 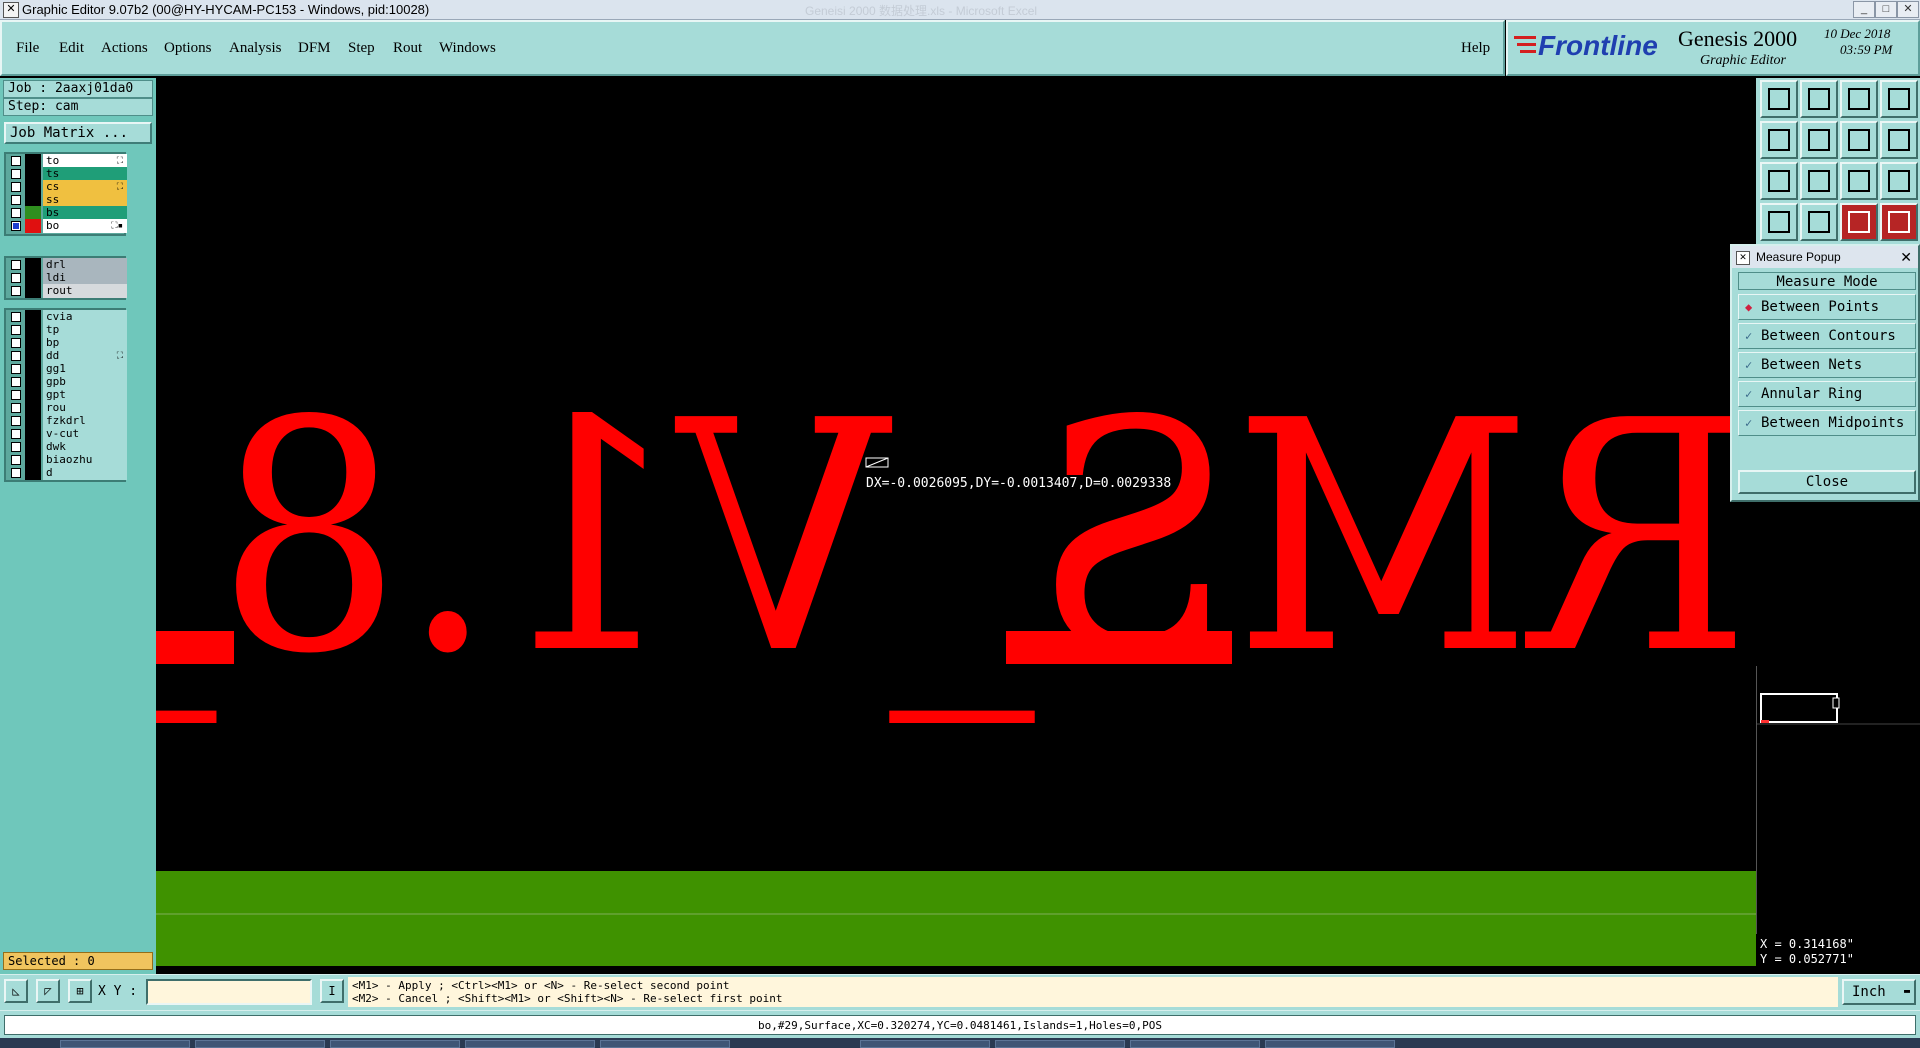 I want to click on measure-option-between-midpoints: ✓ Between Midpoints, so click(x=1827, y=423).